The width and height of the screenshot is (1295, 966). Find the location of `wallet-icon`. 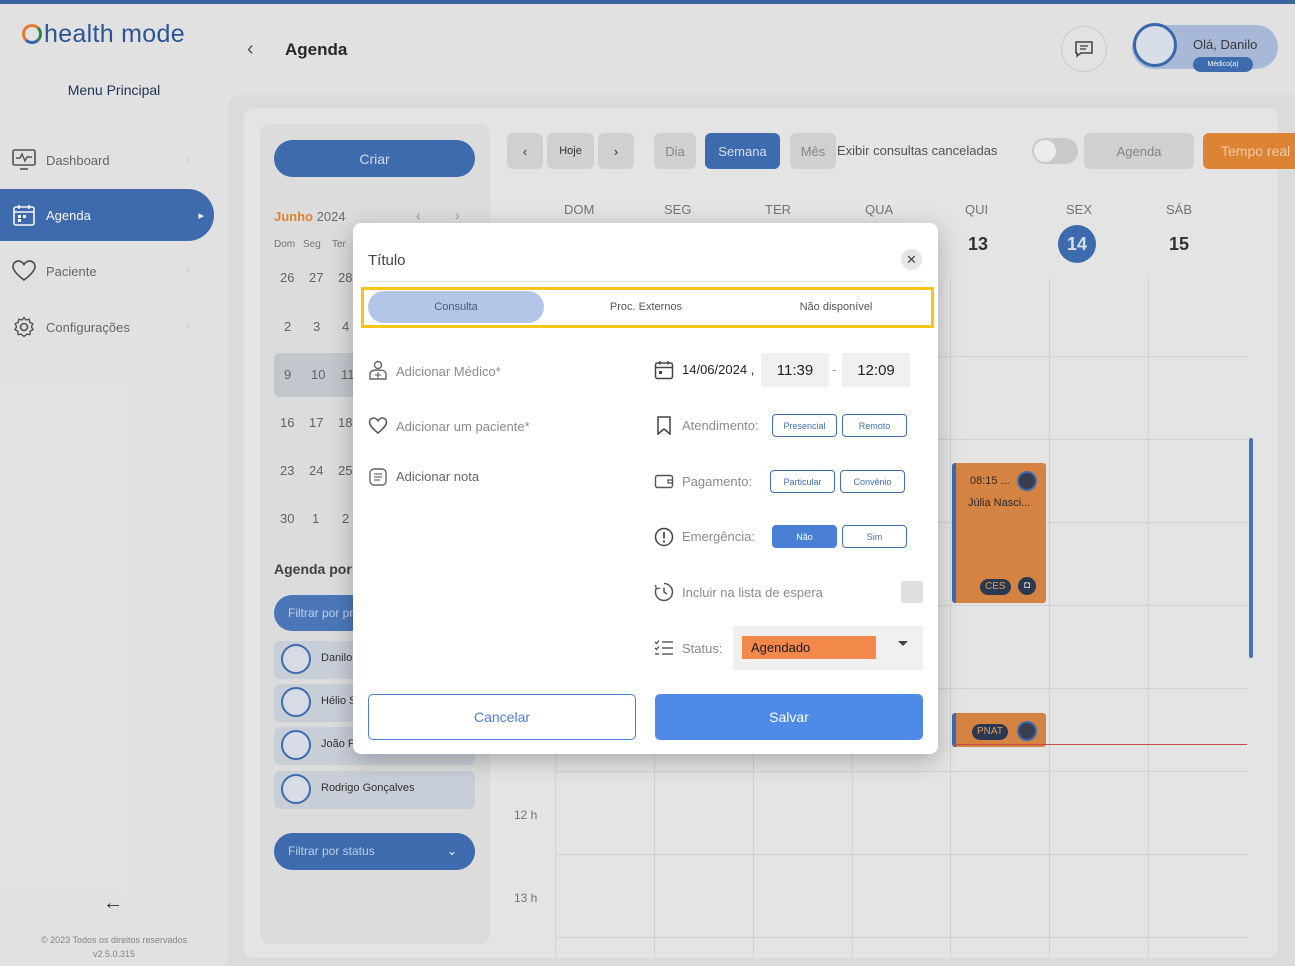

wallet-icon is located at coordinates (664, 481).